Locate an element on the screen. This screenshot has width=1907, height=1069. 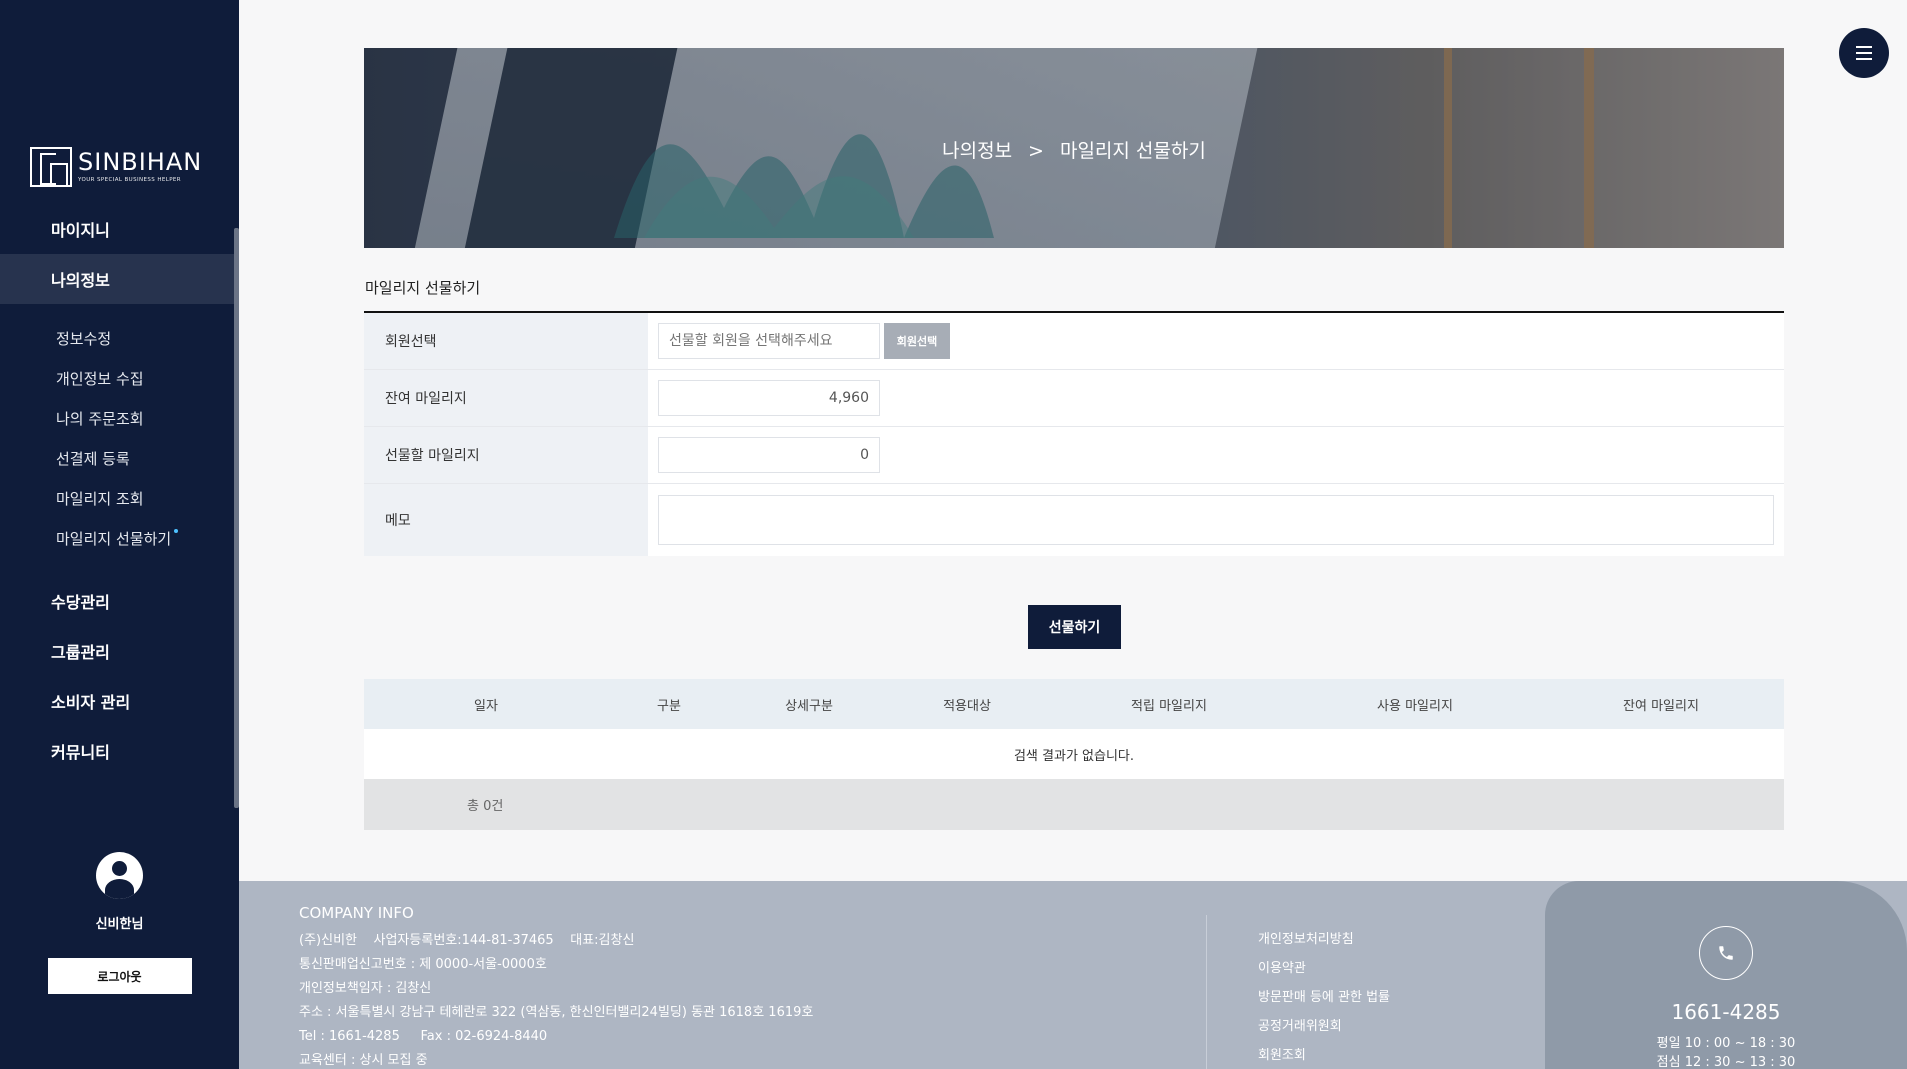
active-dot-icon is located at coordinates (176, 531).